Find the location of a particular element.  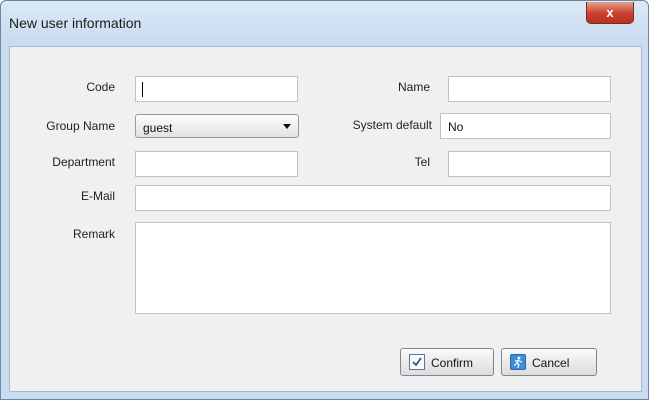

cancel-label: Cancel is located at coordinates (551, 363).